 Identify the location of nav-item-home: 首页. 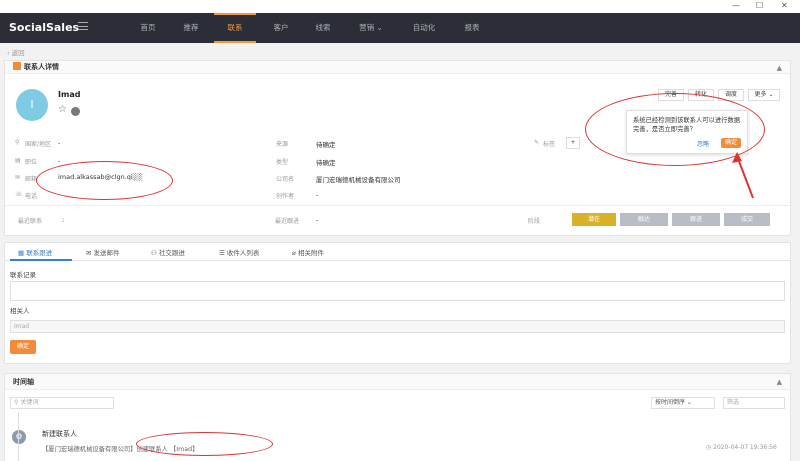
(148, 28).